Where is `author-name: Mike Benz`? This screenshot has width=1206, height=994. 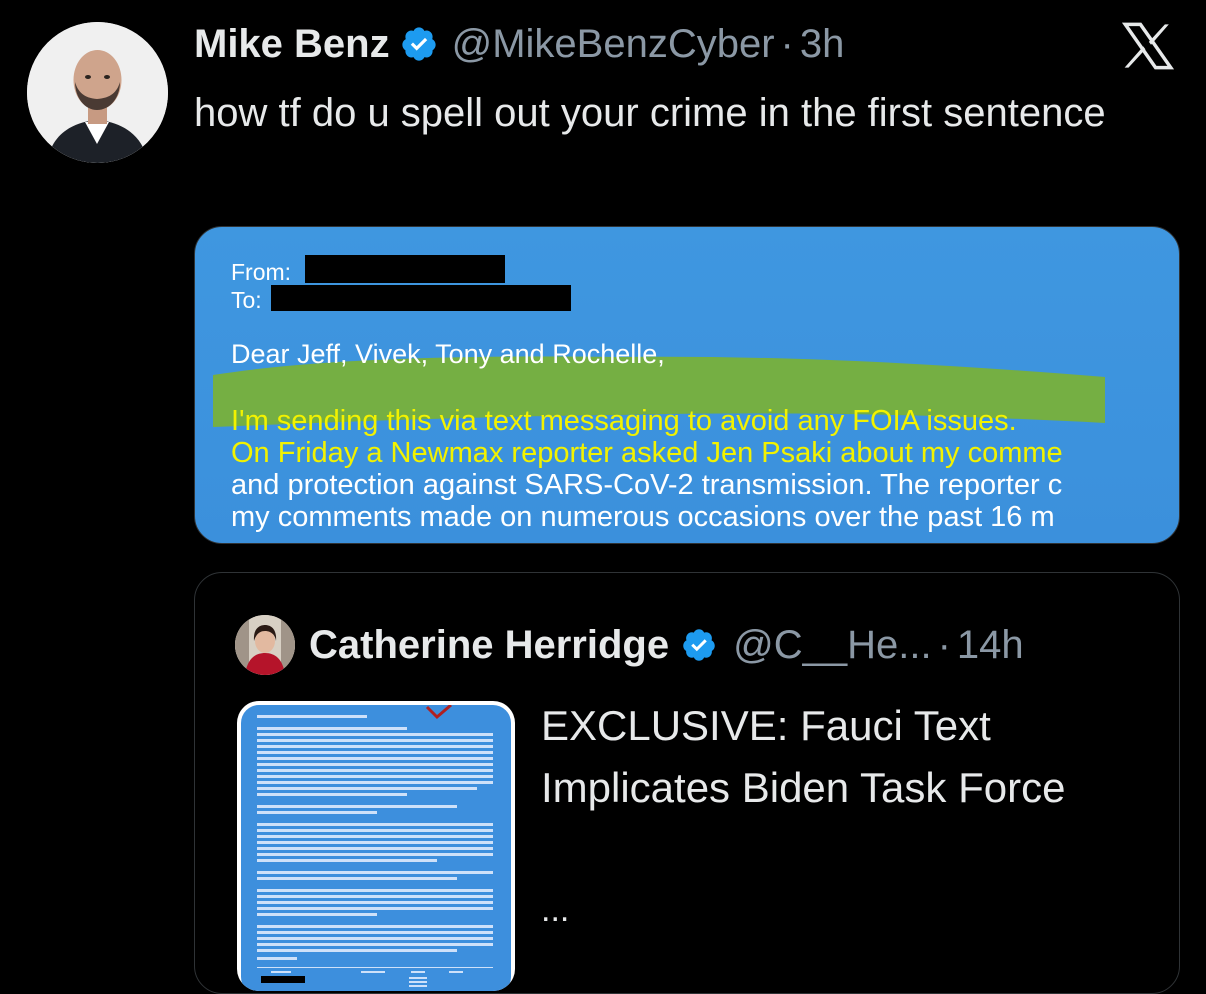
author-name: Mike Benz is located at coordinates (292, 44).